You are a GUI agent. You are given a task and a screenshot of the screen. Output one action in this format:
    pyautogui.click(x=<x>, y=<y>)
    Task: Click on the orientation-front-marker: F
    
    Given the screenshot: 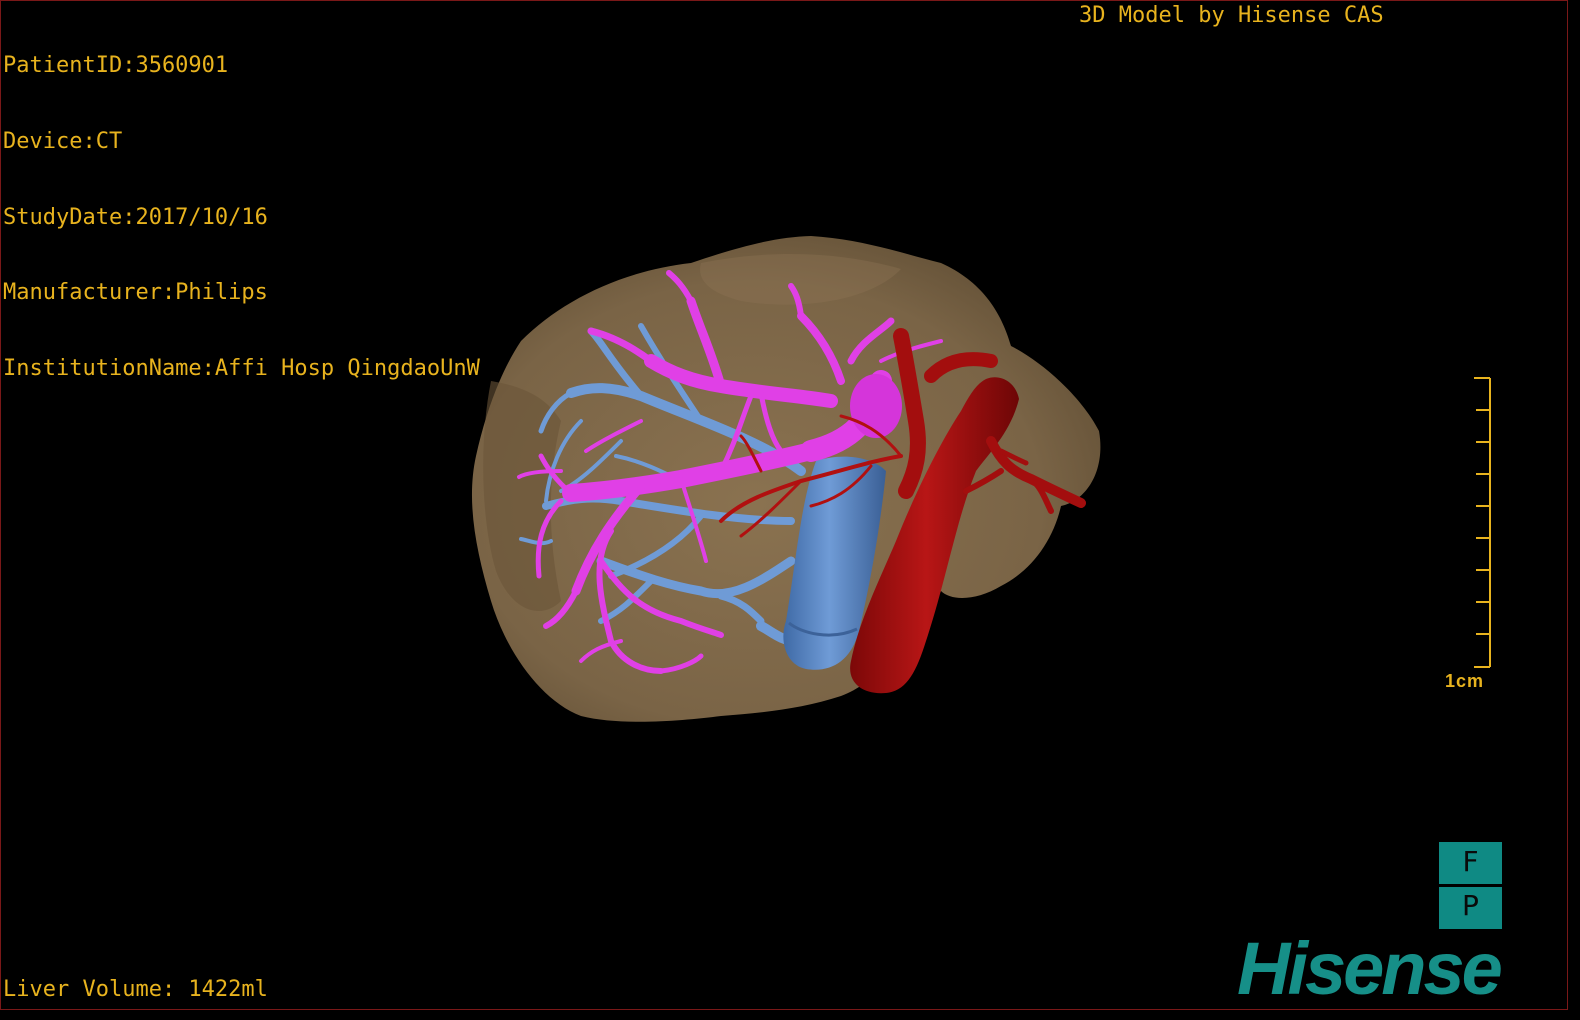 What is the action you would take?
    pyautogui.click(x=1470, y=863)
    